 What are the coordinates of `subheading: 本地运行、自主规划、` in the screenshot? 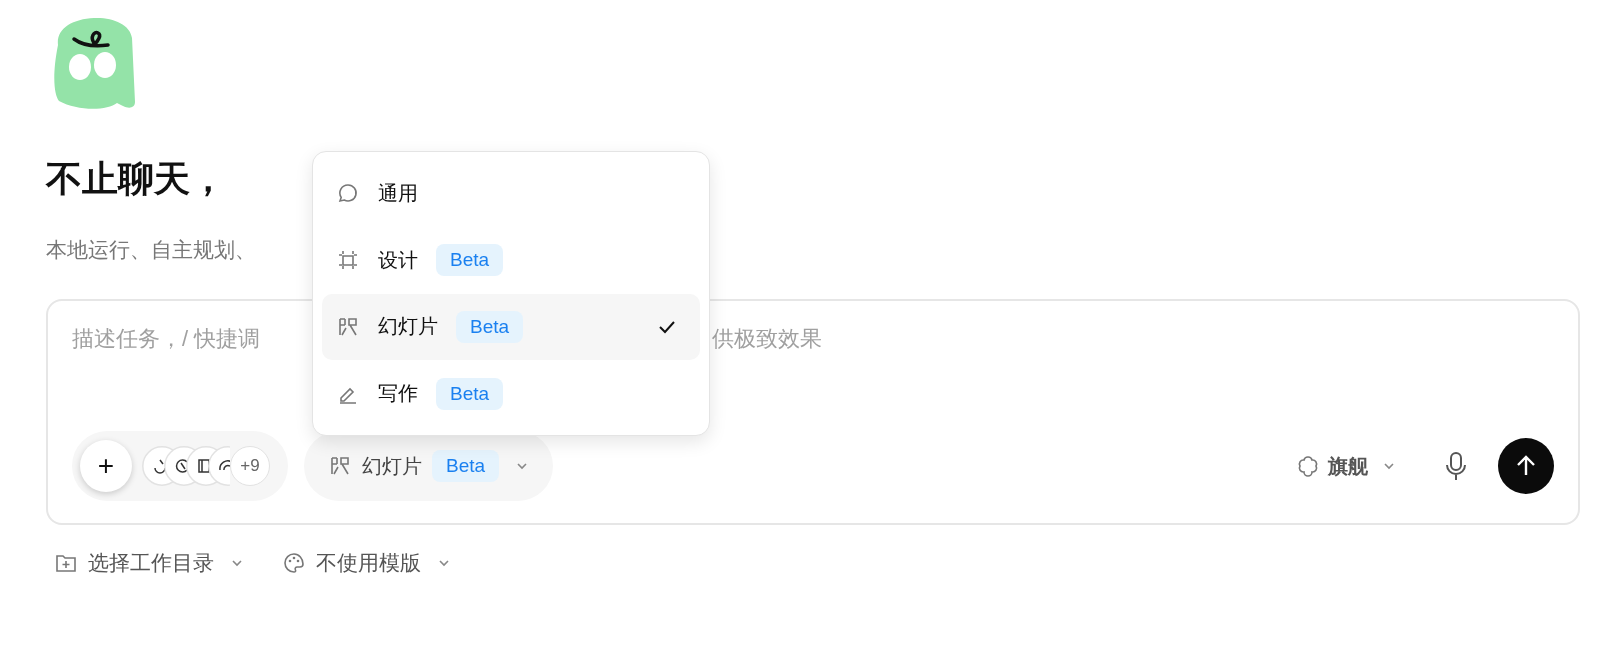 It's located at (151, 250).